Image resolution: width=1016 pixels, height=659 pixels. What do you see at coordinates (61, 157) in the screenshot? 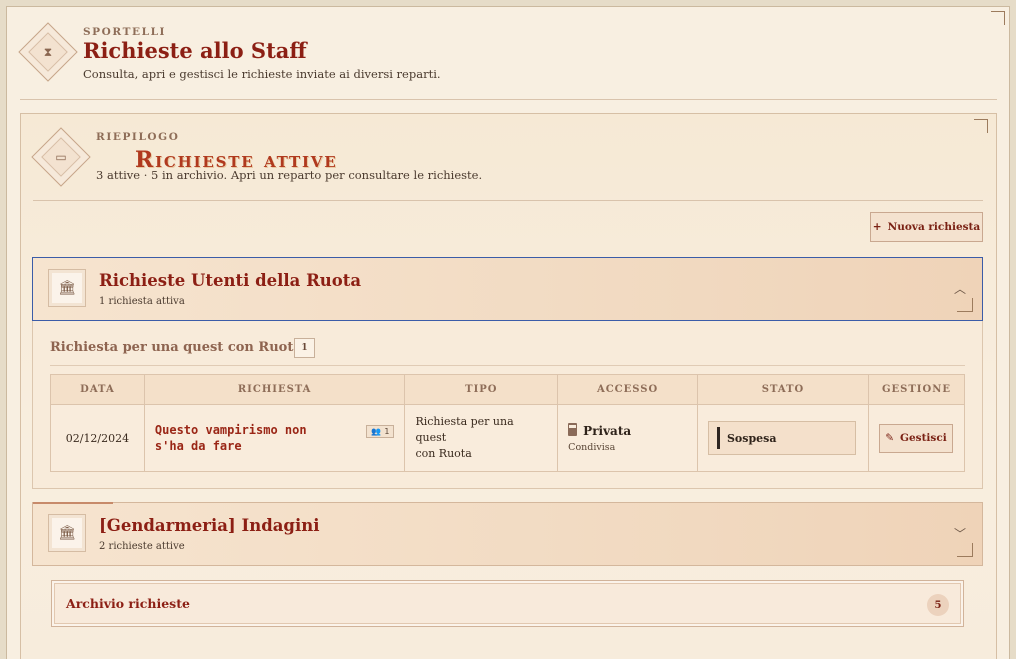
I see `inbox-icon: ▭` at bounding box center [61, 157].